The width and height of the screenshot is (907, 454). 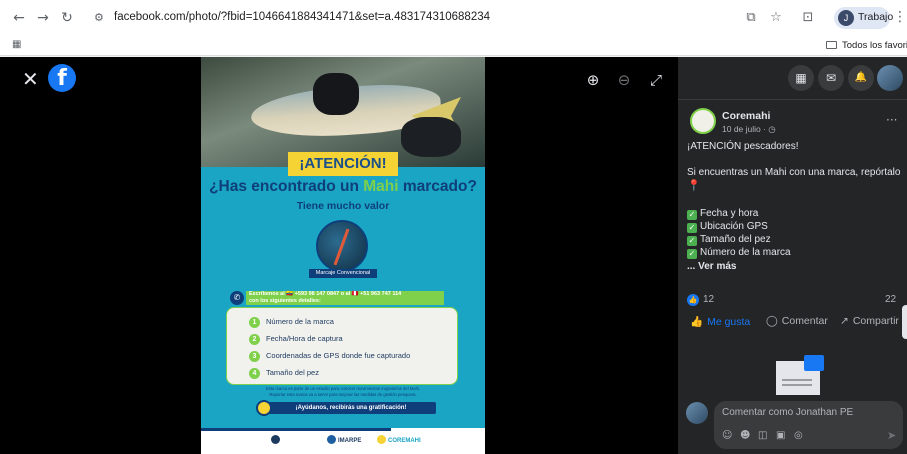 What do you see at coordinates (795, 239) in the screenshot?
I see `checklist-item: ✓ Tamaño del pez` at bounding box center [795, 239].